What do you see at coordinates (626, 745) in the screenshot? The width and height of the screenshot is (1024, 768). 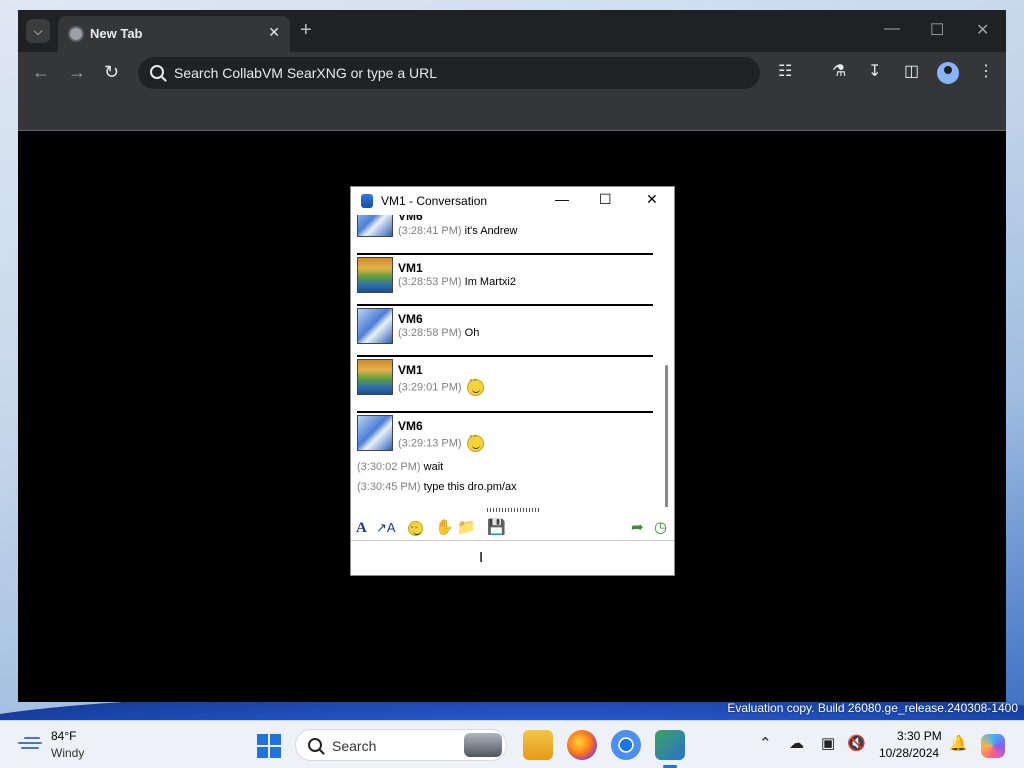 I see `chrome-icon` at bounding box center [626, 745].